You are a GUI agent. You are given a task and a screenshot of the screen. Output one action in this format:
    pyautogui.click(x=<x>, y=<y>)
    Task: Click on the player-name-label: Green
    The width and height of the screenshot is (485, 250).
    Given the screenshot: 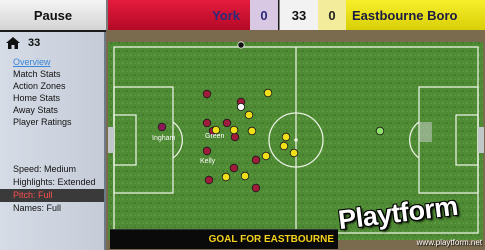 What is the action you would take?
    pyautogui.click(x=215, y=136)
    